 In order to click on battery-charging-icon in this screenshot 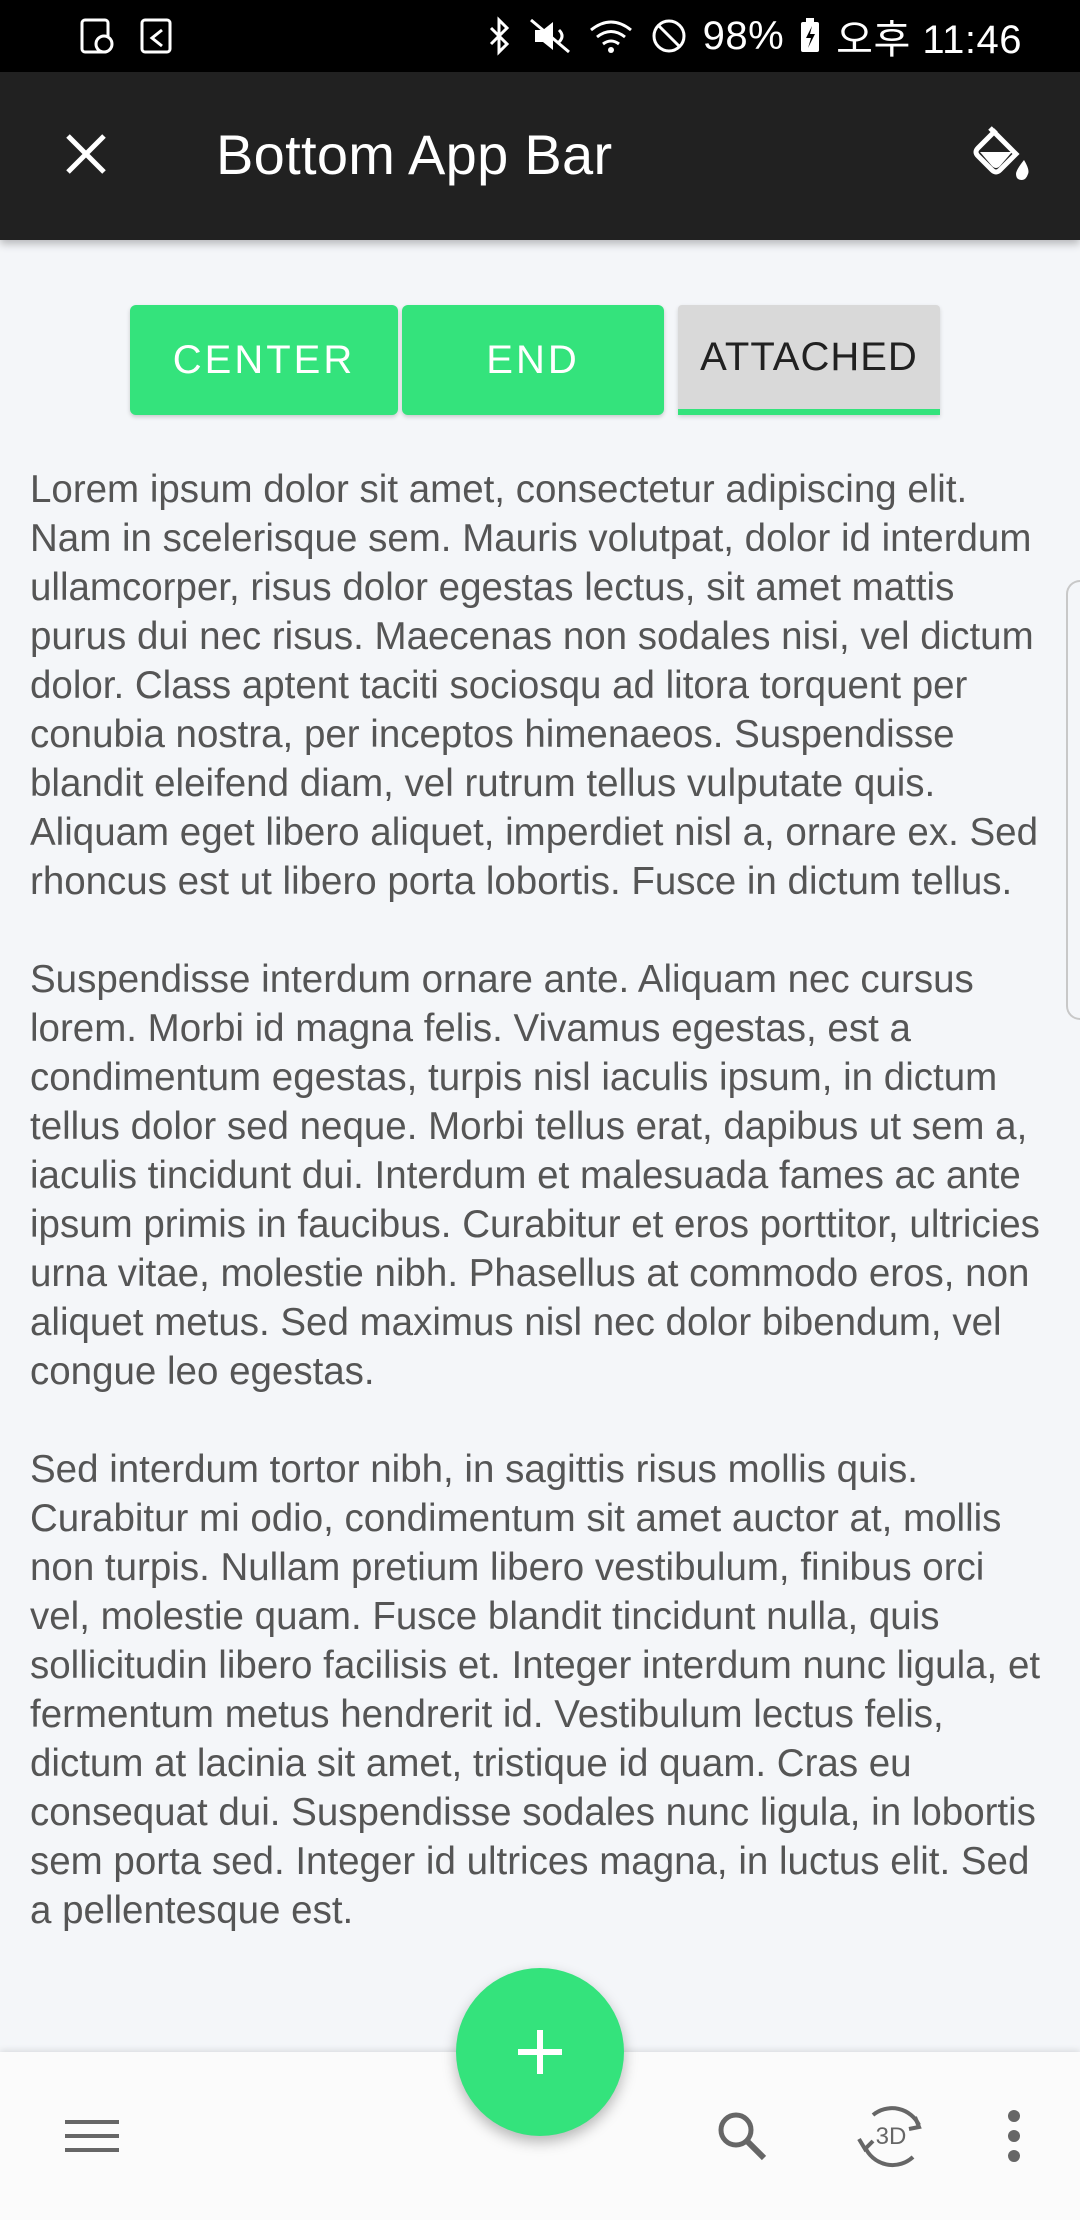, I will do `click(810, 35)`.